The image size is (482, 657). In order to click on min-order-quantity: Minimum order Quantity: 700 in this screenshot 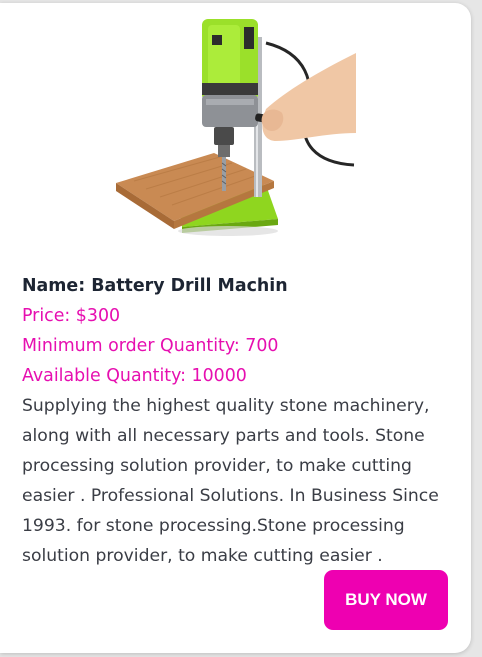, I will do `click(150, 346)`.